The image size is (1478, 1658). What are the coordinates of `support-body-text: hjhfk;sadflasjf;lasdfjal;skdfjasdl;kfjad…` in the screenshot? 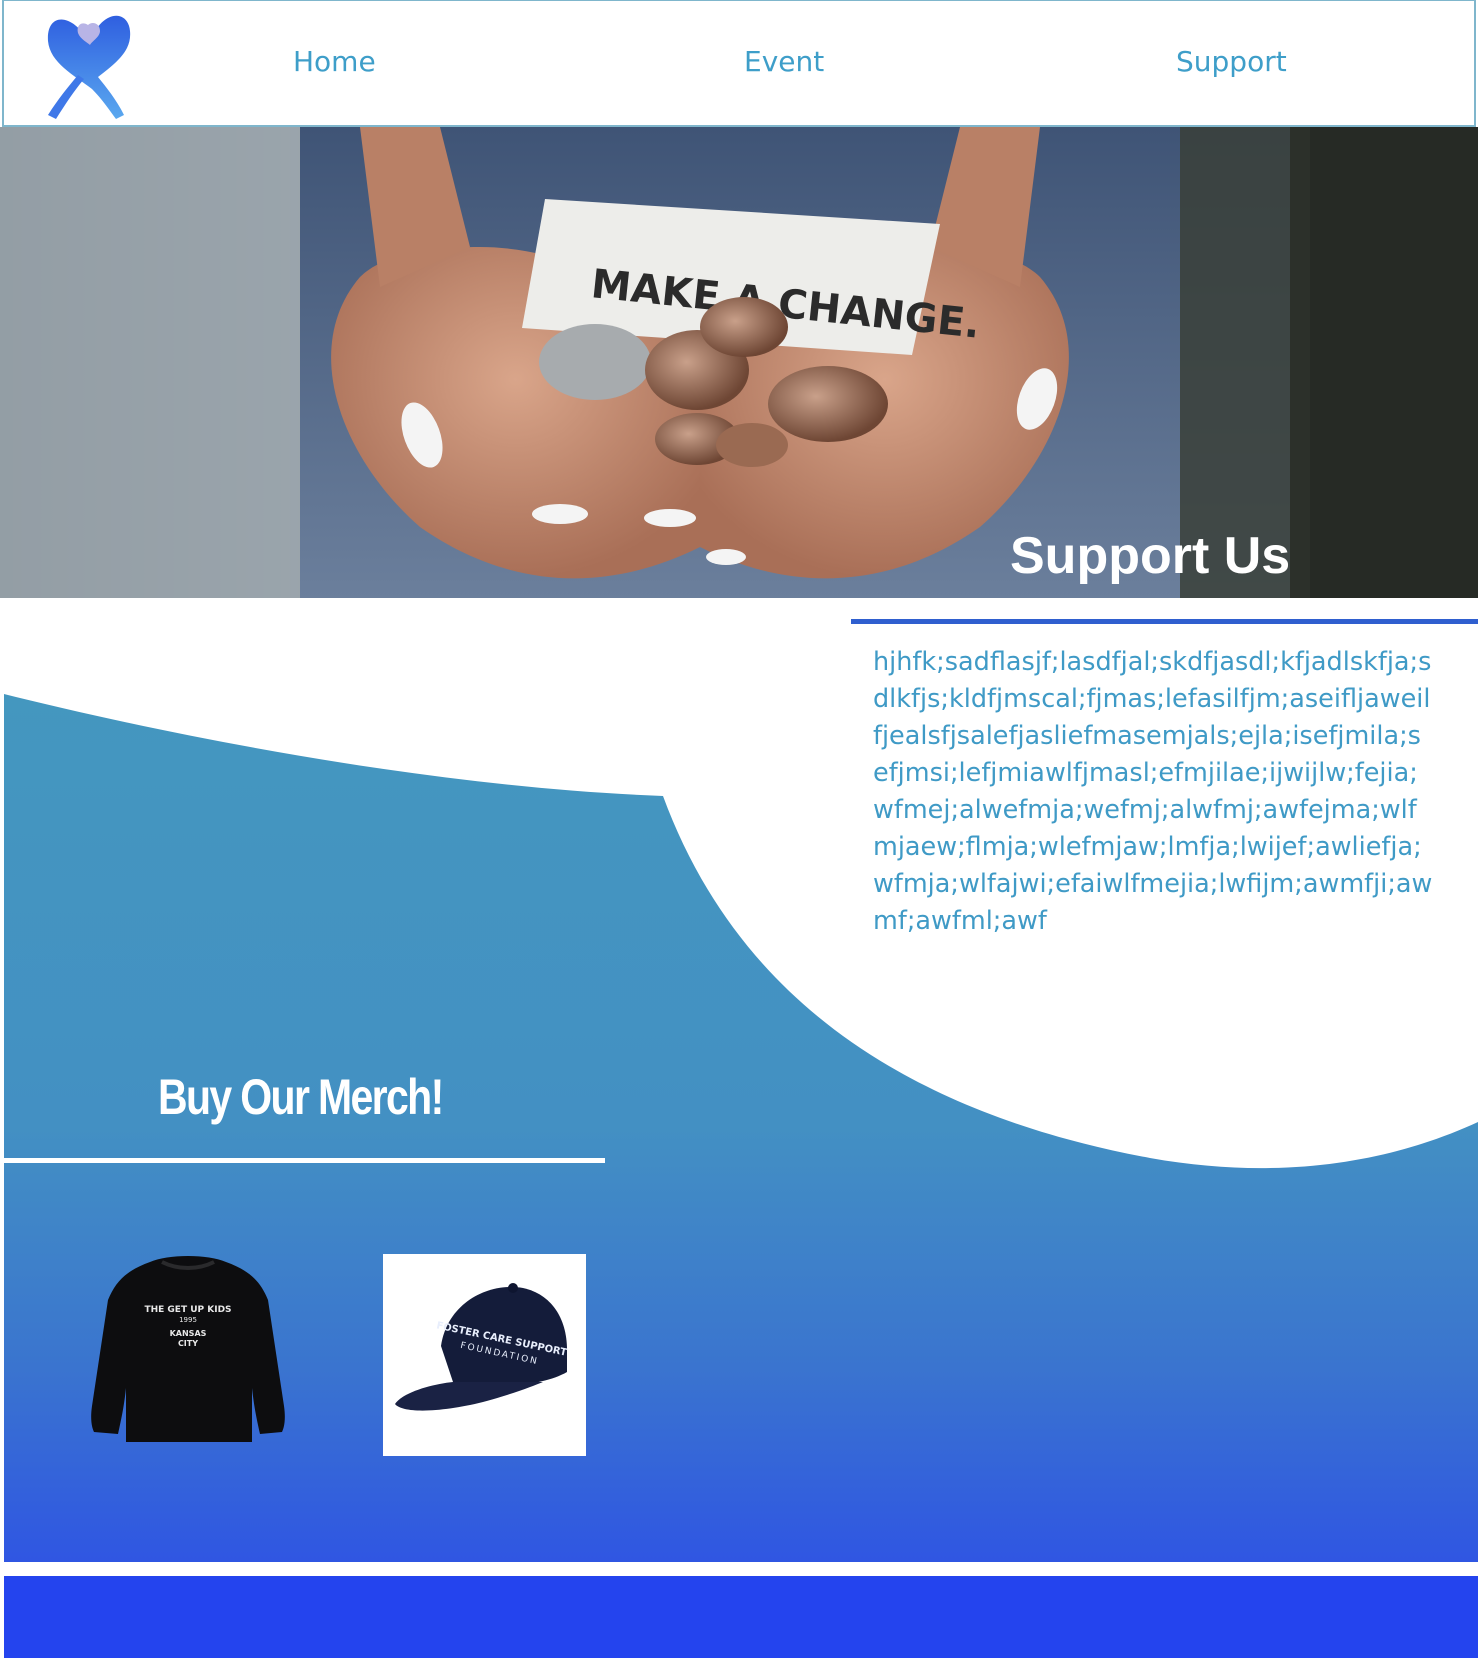 It's located at (1153, 791).